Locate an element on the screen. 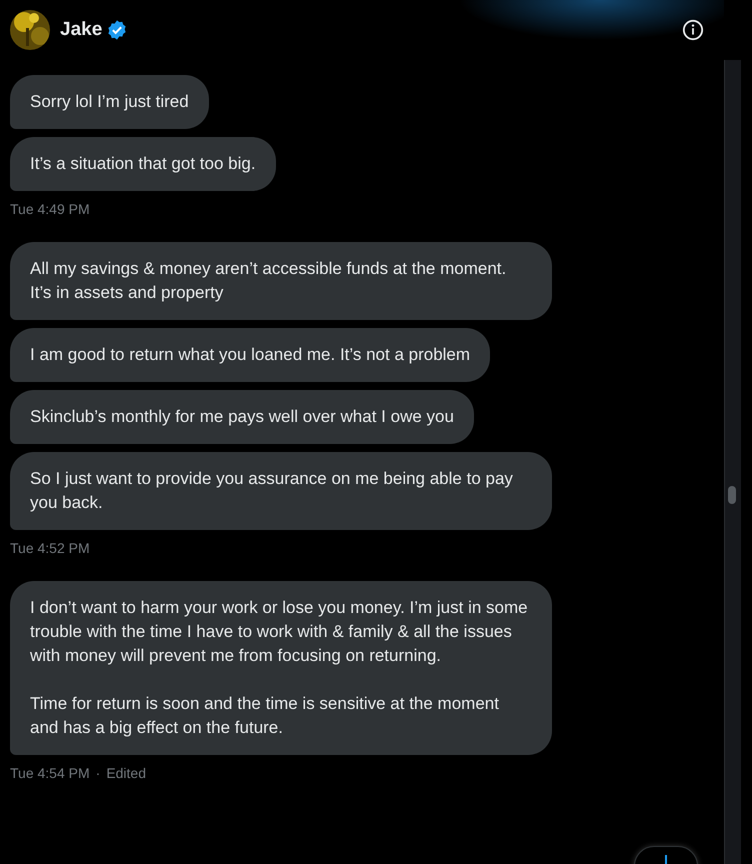  message-bubble: All my savings & money aren’t accessible funds at the moment. It’s in assets and property is located at coordinates (281, 281).